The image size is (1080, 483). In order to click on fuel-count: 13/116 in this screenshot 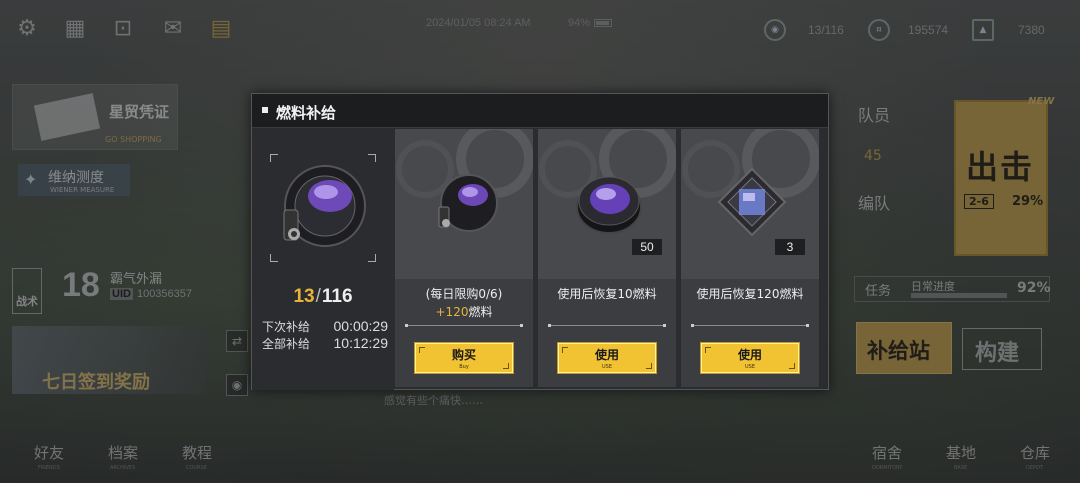, I will do `click(323, 296)`.